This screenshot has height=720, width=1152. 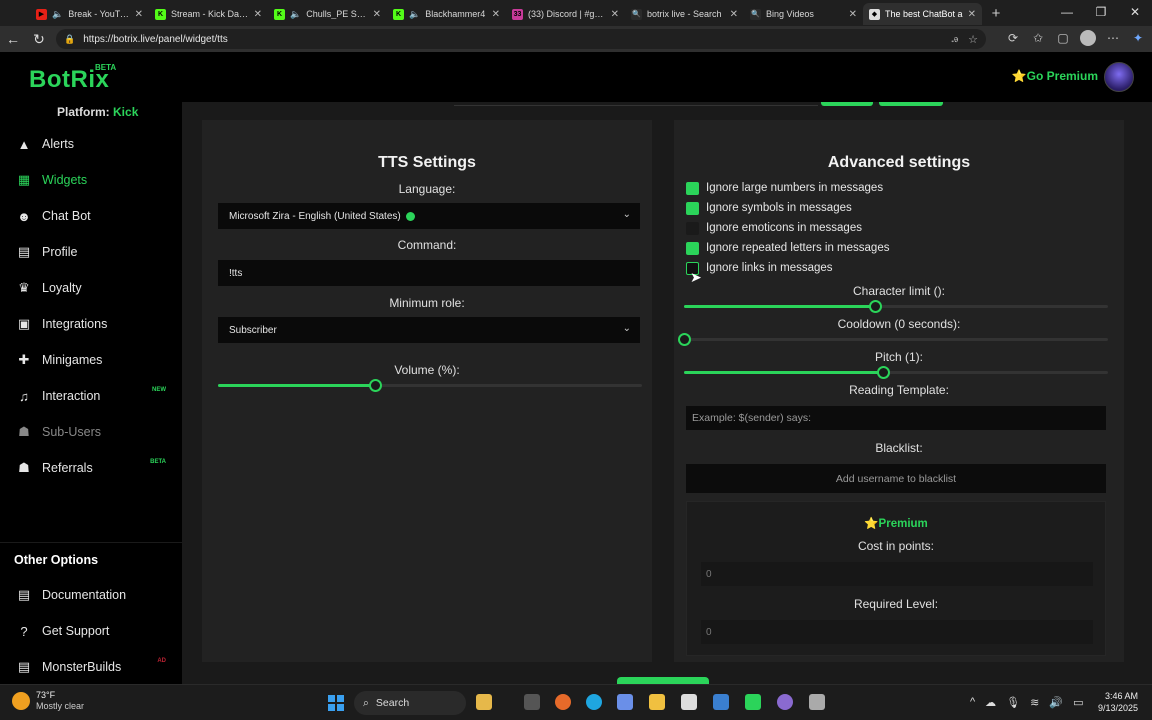 What do you see at coordinates (327, 14) in the screenshot?
I see `browser-tab: K 🔈 Chulls_PE Stream ✕` at bounding box center [327, 14].